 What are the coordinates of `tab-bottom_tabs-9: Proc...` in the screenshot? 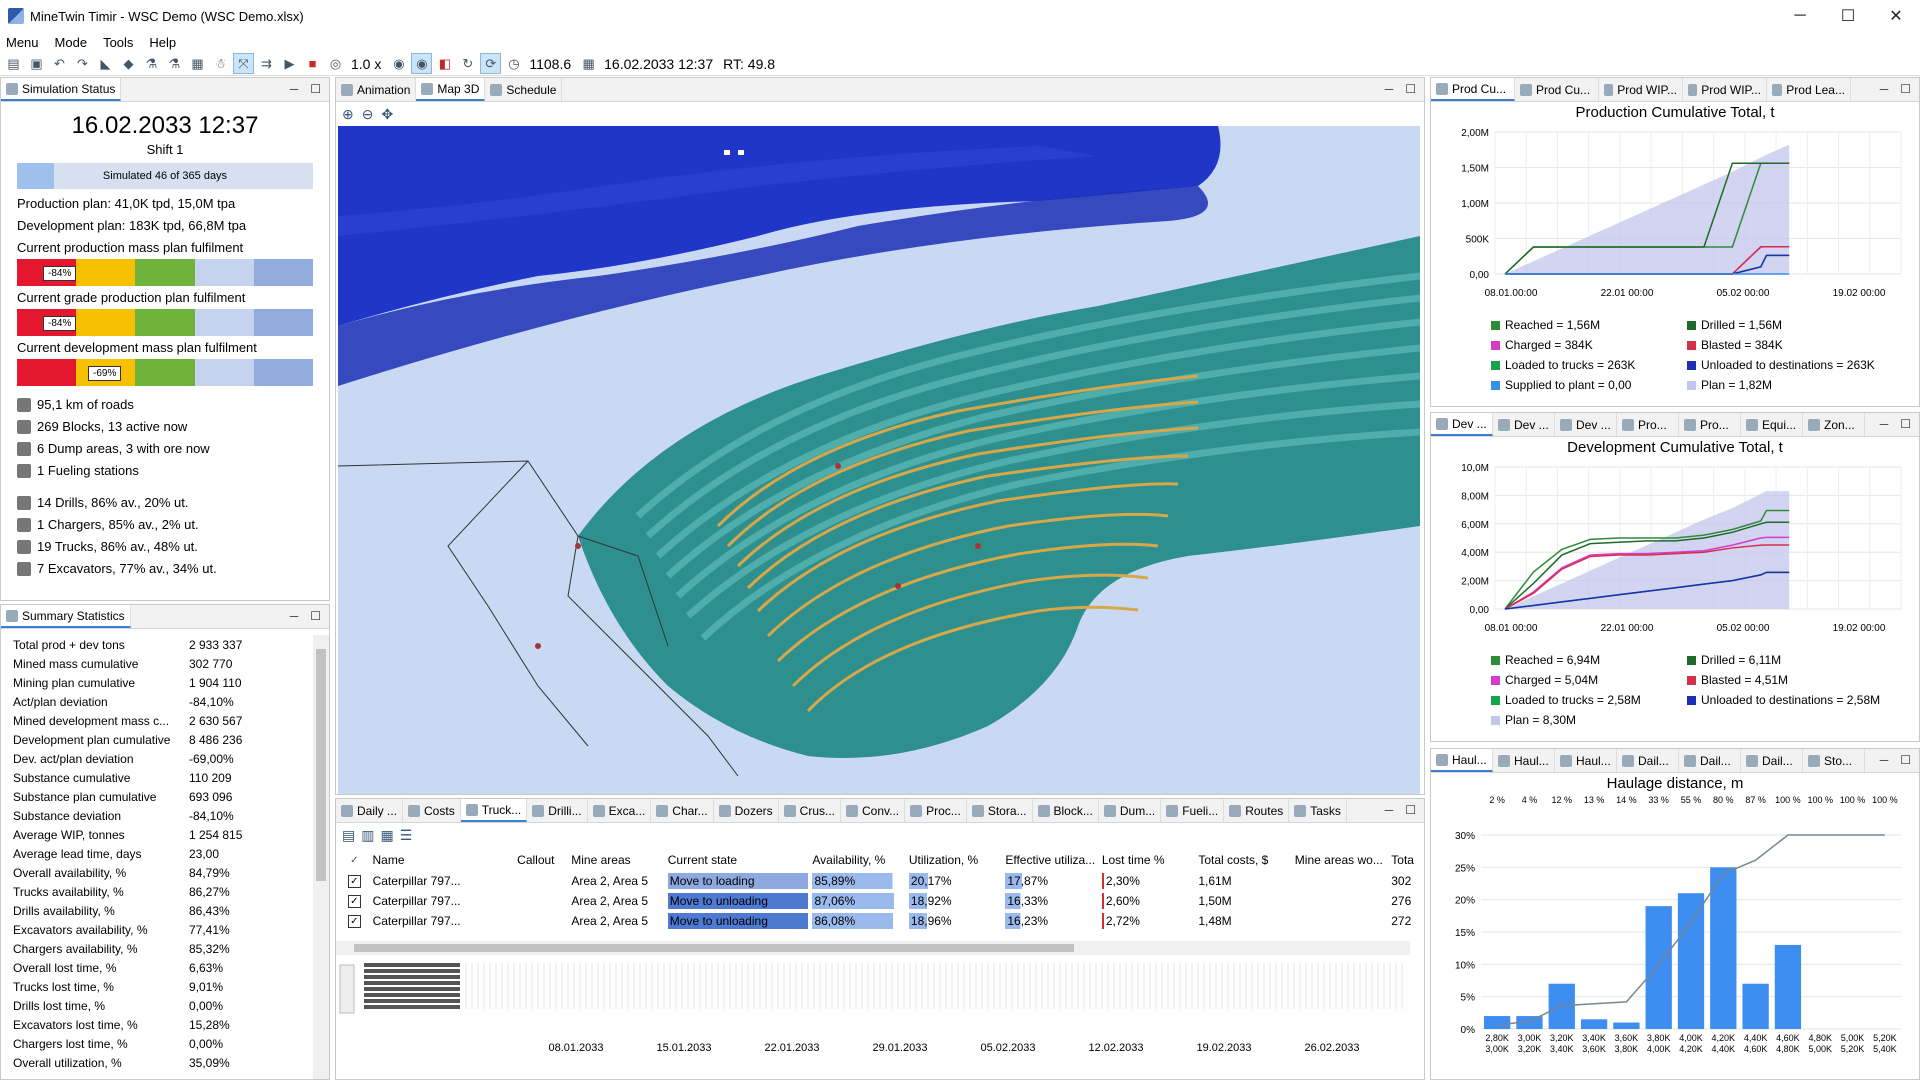 It's located at (936, 810).